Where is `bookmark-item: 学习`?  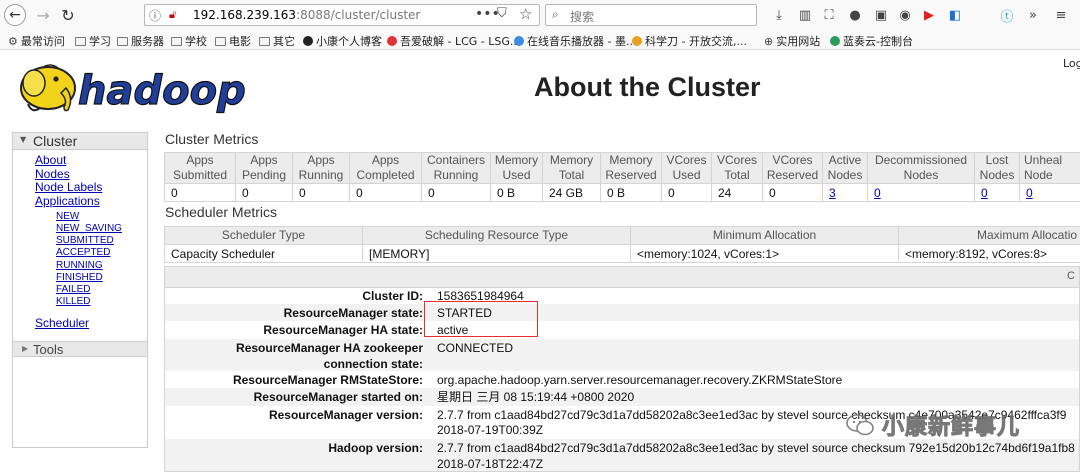
bookmark-item: 学习 is located at coordinates (93, 41).